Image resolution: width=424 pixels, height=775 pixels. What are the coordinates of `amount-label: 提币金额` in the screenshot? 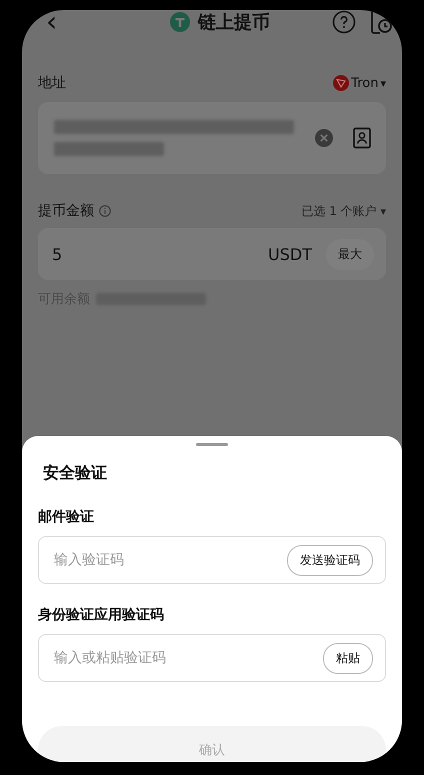 It's located at (66, 211).